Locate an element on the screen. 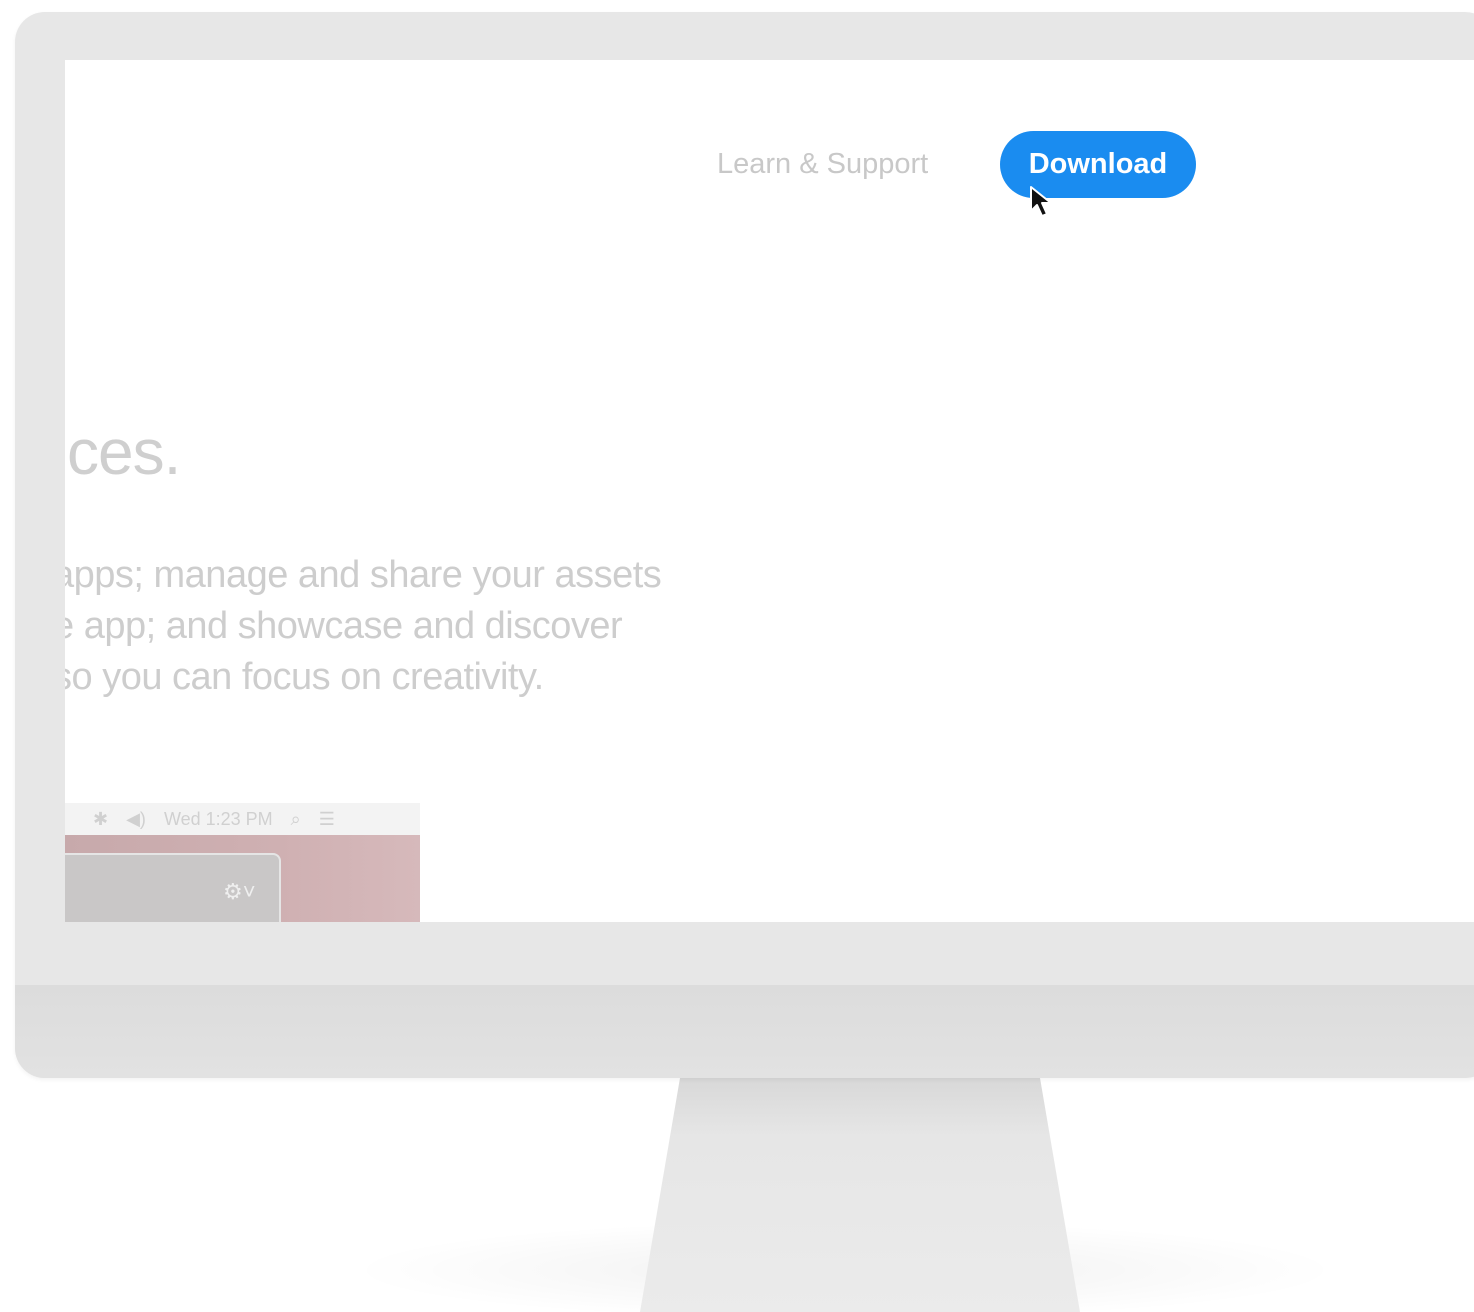 This screenshot has height=1312, width=1474. gear-icon: ⚙˅ is located at coordinates (239, 891).